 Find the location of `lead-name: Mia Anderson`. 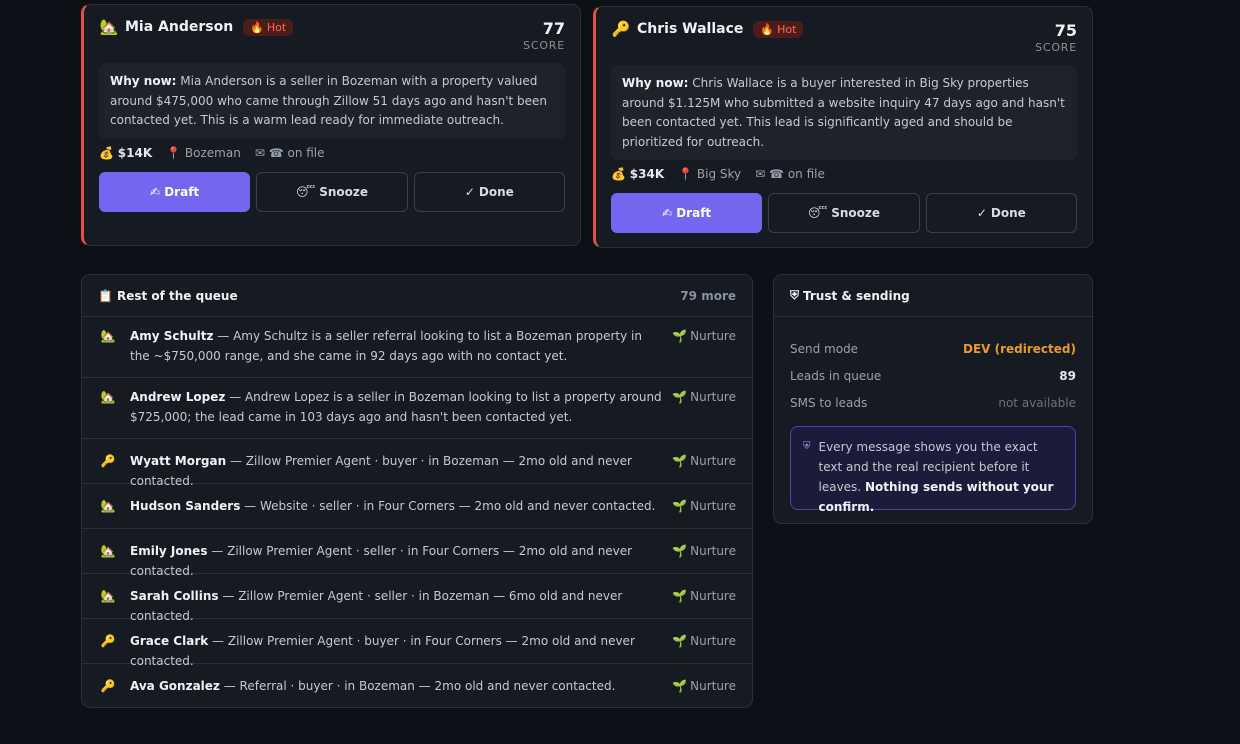

lead-name: Mia Anderson is located at coordinates (179, 27).